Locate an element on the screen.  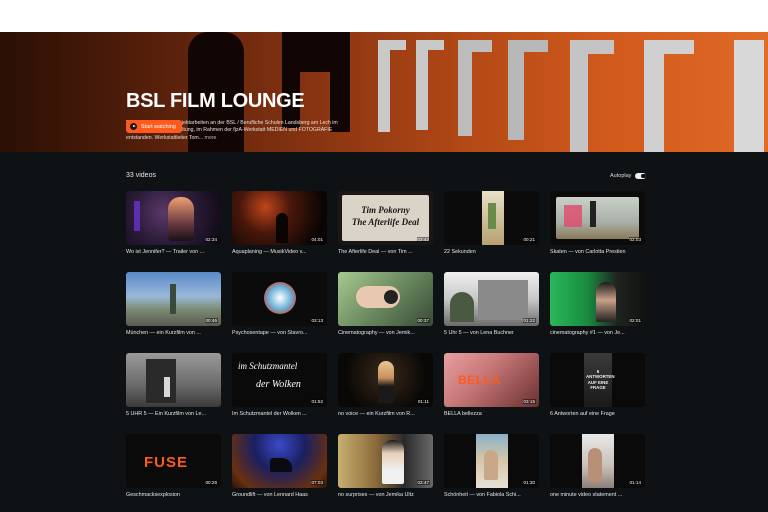
thumbnail-text: The Afterlife Deal is located at coordinates (385, 222).